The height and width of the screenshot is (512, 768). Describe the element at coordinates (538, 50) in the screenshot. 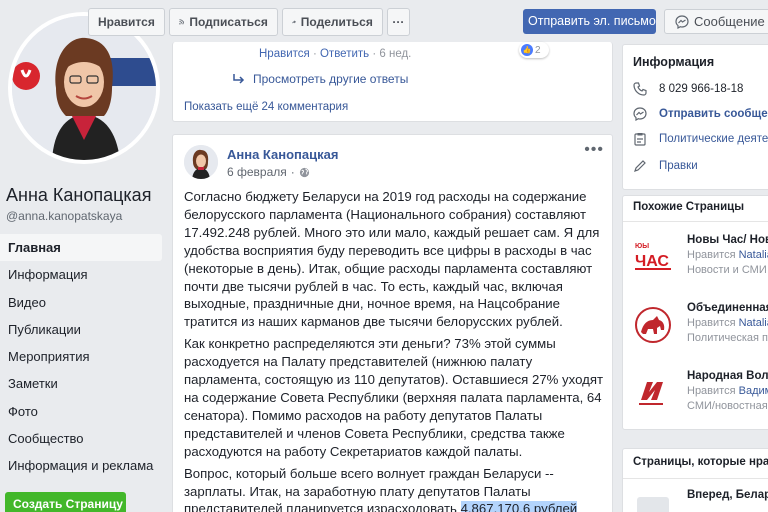

I see `reaction-count: 2` at that location.